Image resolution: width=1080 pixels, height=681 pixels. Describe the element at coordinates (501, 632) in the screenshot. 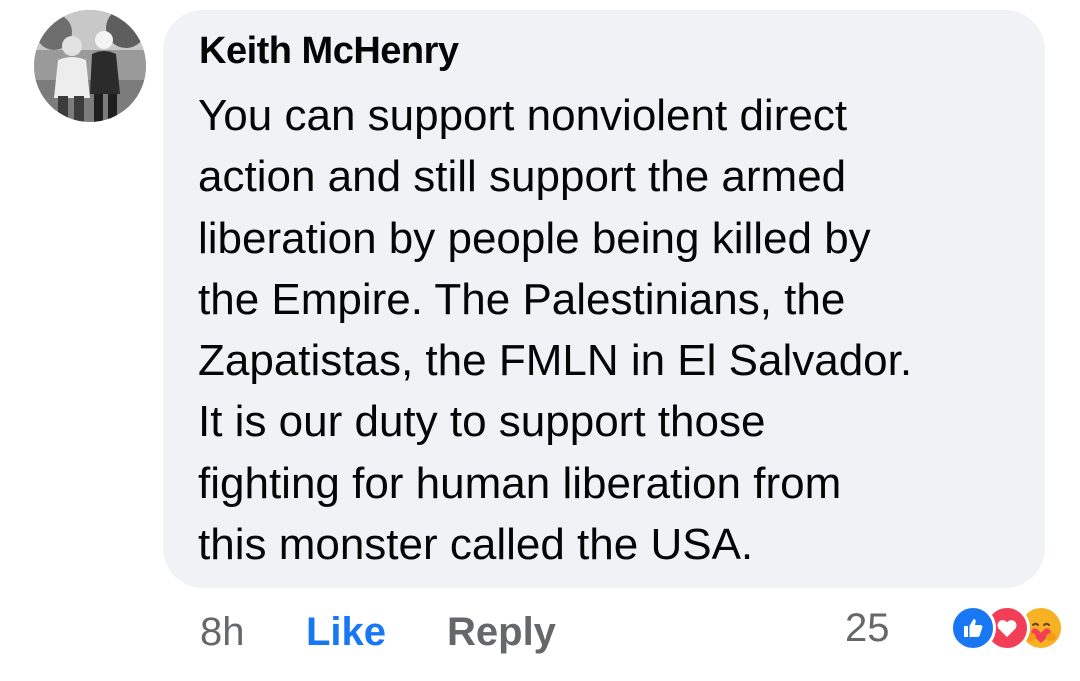

I see `reply-button: Reply` at that location.